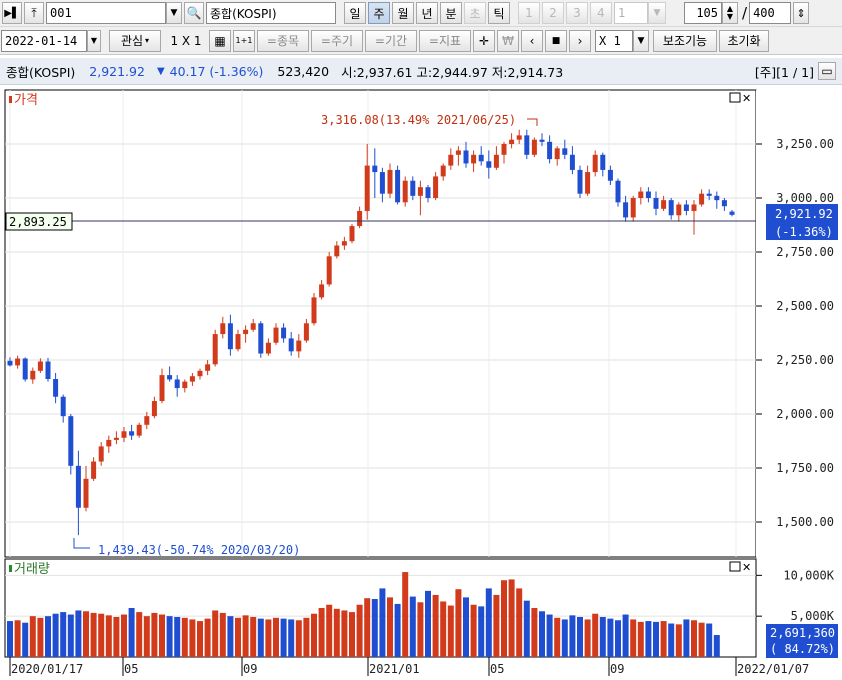 This screenshot has height=680, width=842. What do you see at coordinates (764, 13) in the screenshot?
I see `max-count-value: 400` at bounding box center [764, 13].